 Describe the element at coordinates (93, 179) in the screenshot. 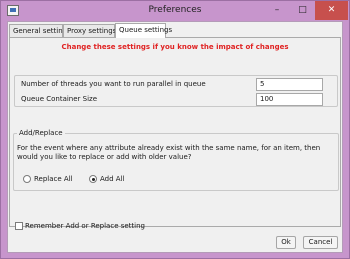

I see `add-all-radio` at that location.